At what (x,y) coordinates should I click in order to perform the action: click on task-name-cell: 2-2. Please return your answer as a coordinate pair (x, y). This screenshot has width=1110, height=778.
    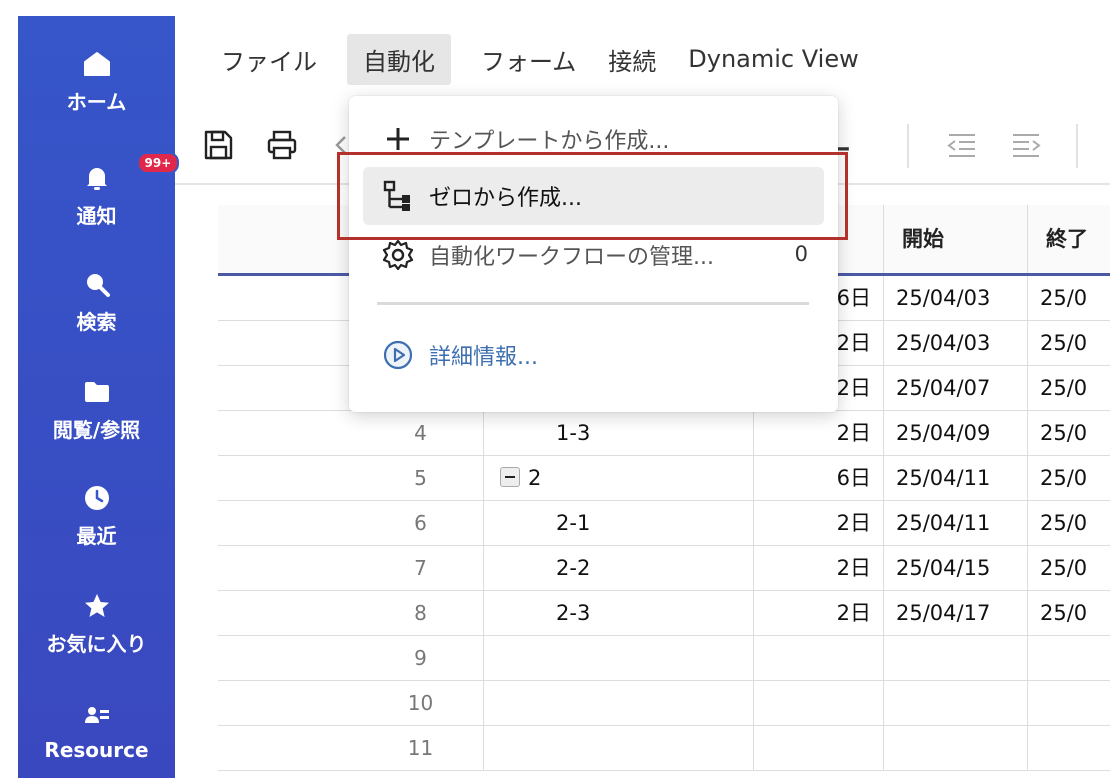
    Looking at the image, I should click on (619, 568).